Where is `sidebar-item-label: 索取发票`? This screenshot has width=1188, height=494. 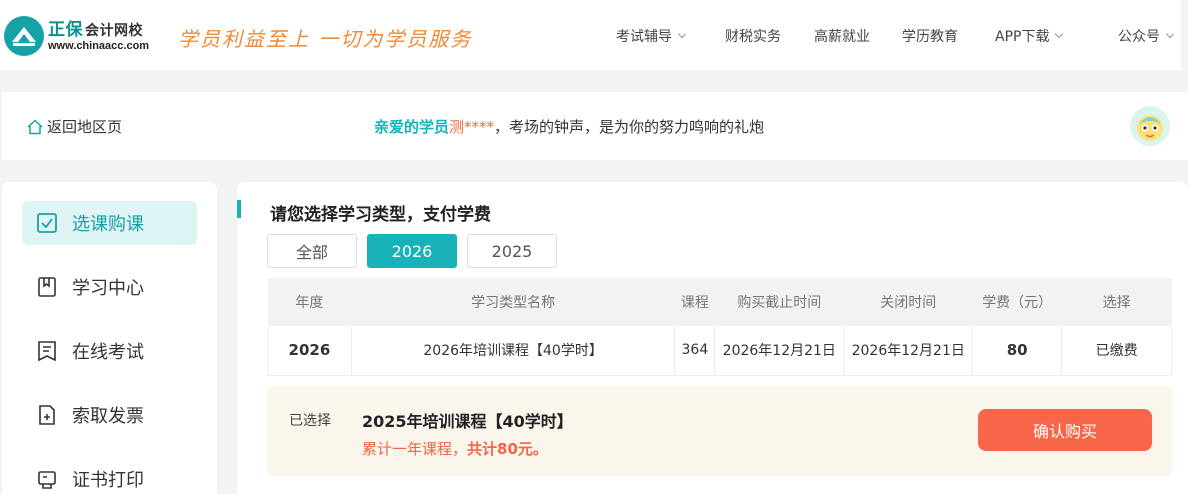
sidebar-item-label: 索取发票 is located at coordinates (108, 416).